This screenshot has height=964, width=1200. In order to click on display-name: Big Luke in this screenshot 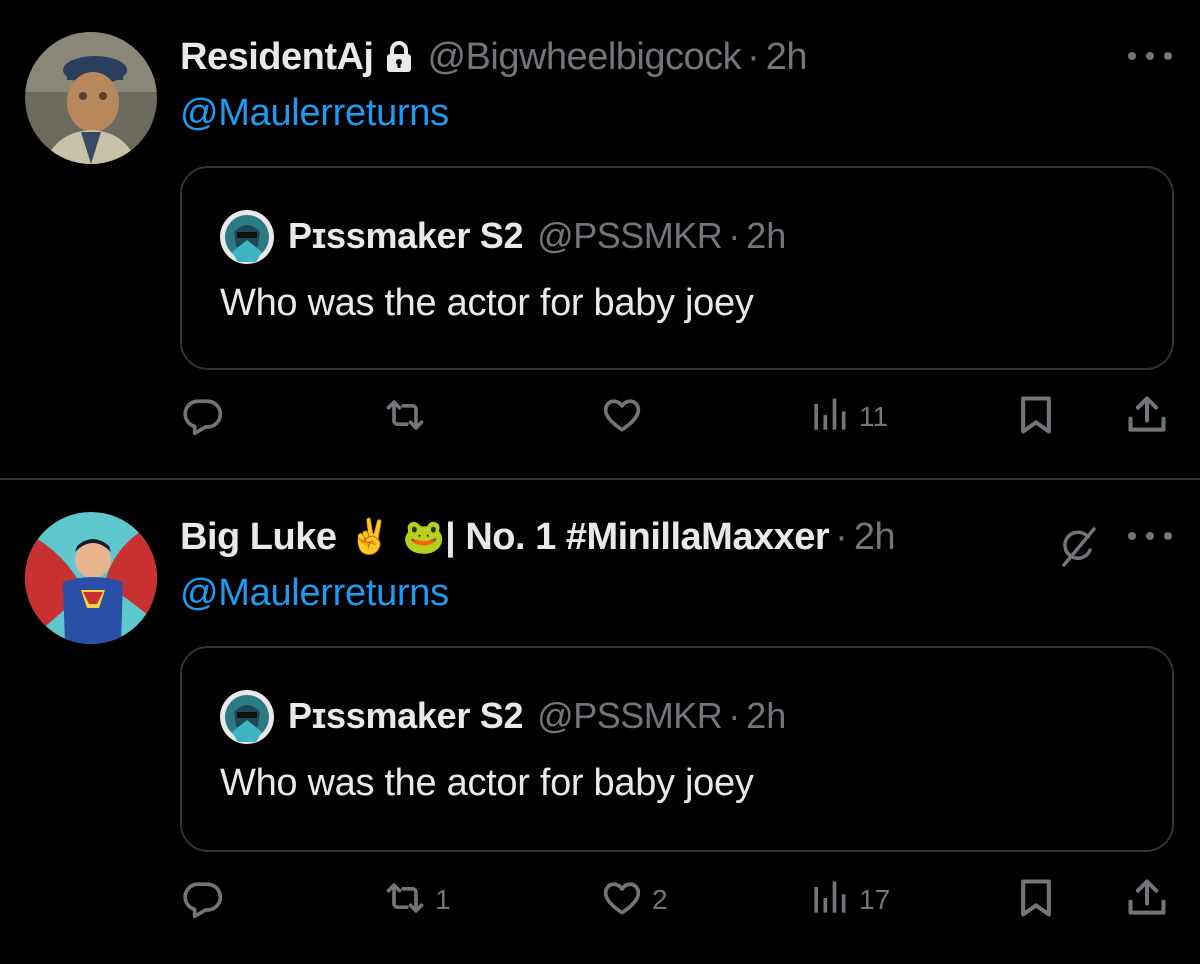, I will do `click(258, 537)`.